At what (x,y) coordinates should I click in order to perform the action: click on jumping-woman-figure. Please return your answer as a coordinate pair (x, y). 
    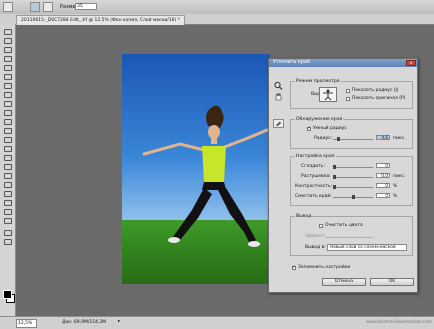
    Looking at the image, I should click on (205, 176).